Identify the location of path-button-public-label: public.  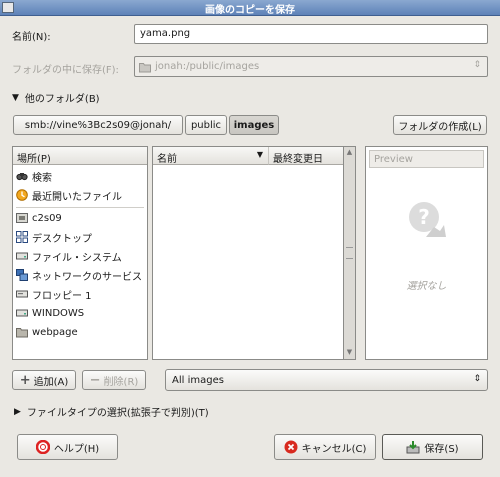
(206, 125).